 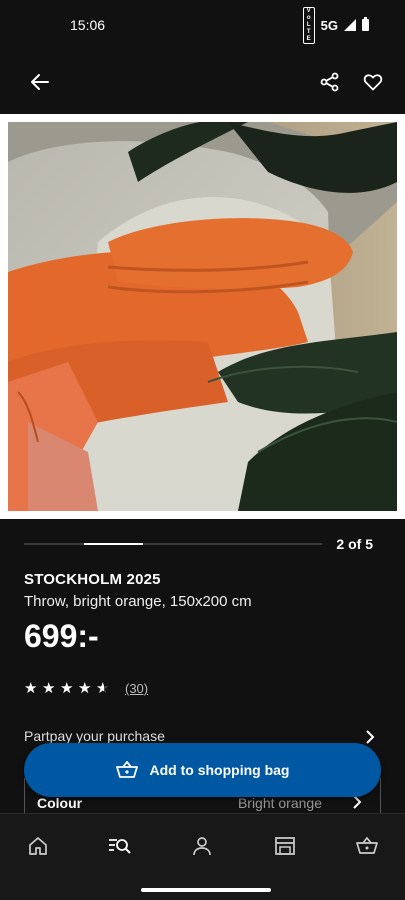 I want to click on product-rating: ★ ★ ★ ★ ★ ★ ★ ★ ★ ★ (30), so click(x=86, y=688).